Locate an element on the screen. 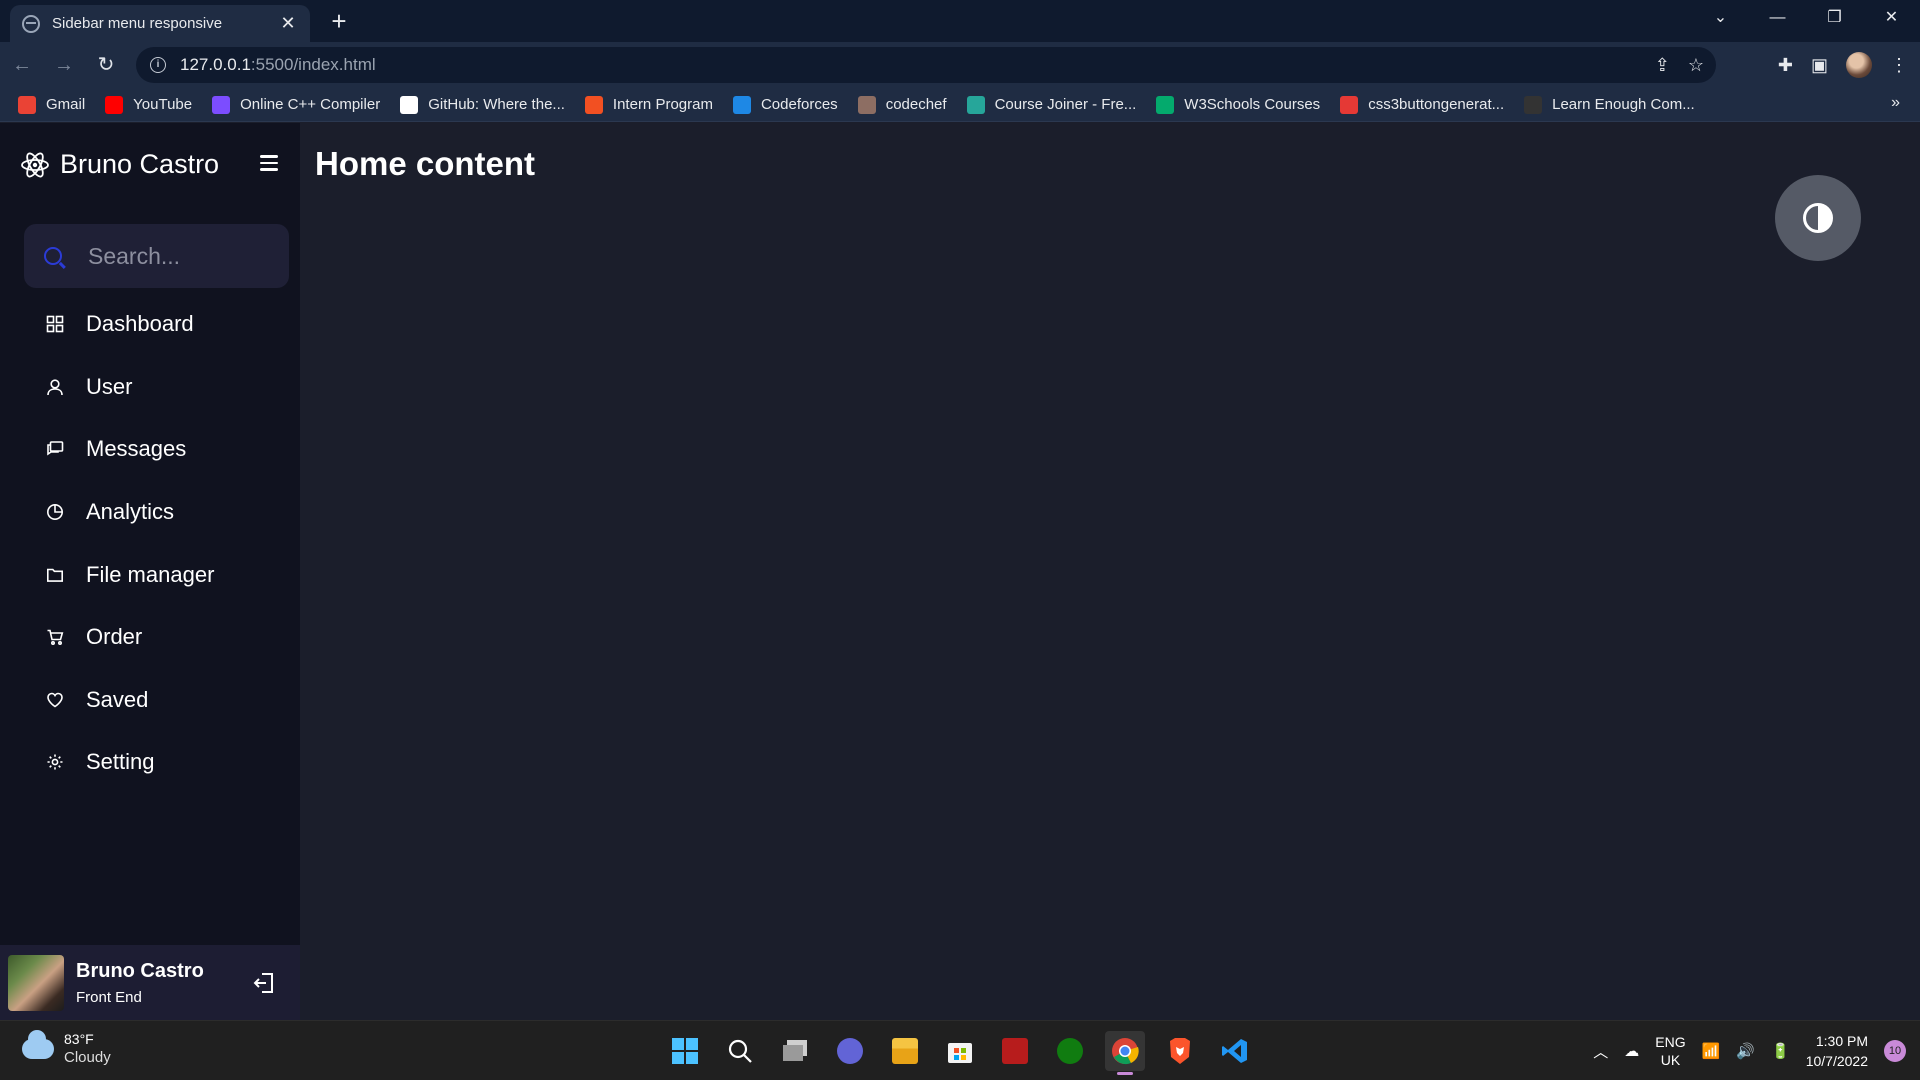  atom-logo-icon is located at coordinates (35, 164).